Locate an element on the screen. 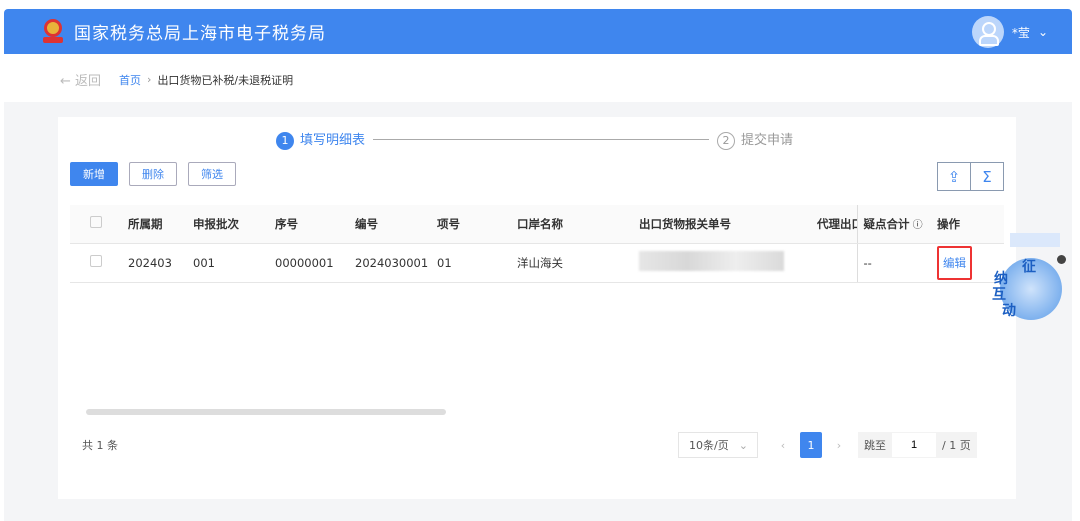 This screenshot has width=1080, height=521. step-label: 提交申请 is located at coordinates (767, 140).